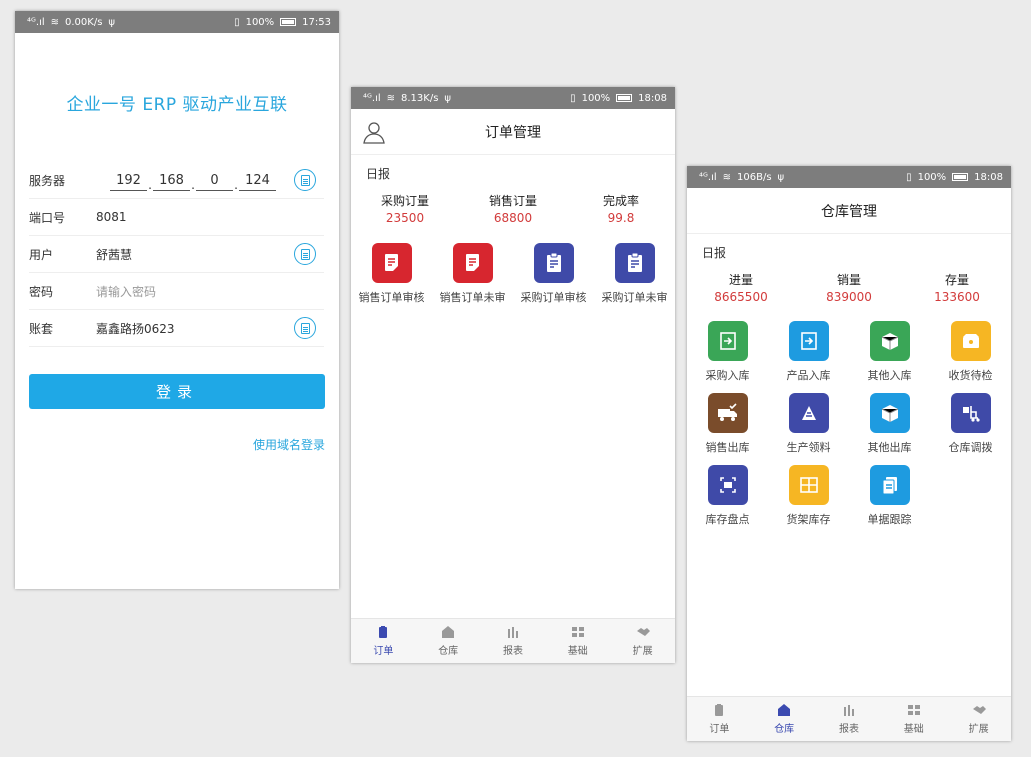 This screenshot has height=757, width=1031. I want to click on account-input: 嘉鑫路扬0623, so click(135, 328).